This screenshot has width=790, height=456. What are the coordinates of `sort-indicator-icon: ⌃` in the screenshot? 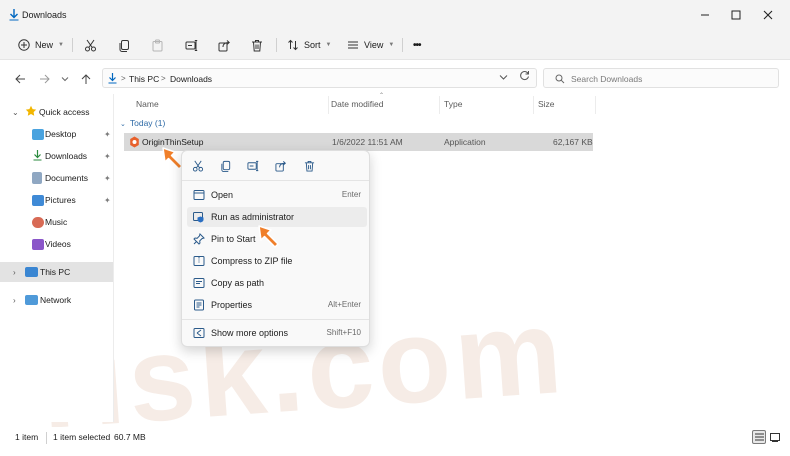 It's located at (382, 96).